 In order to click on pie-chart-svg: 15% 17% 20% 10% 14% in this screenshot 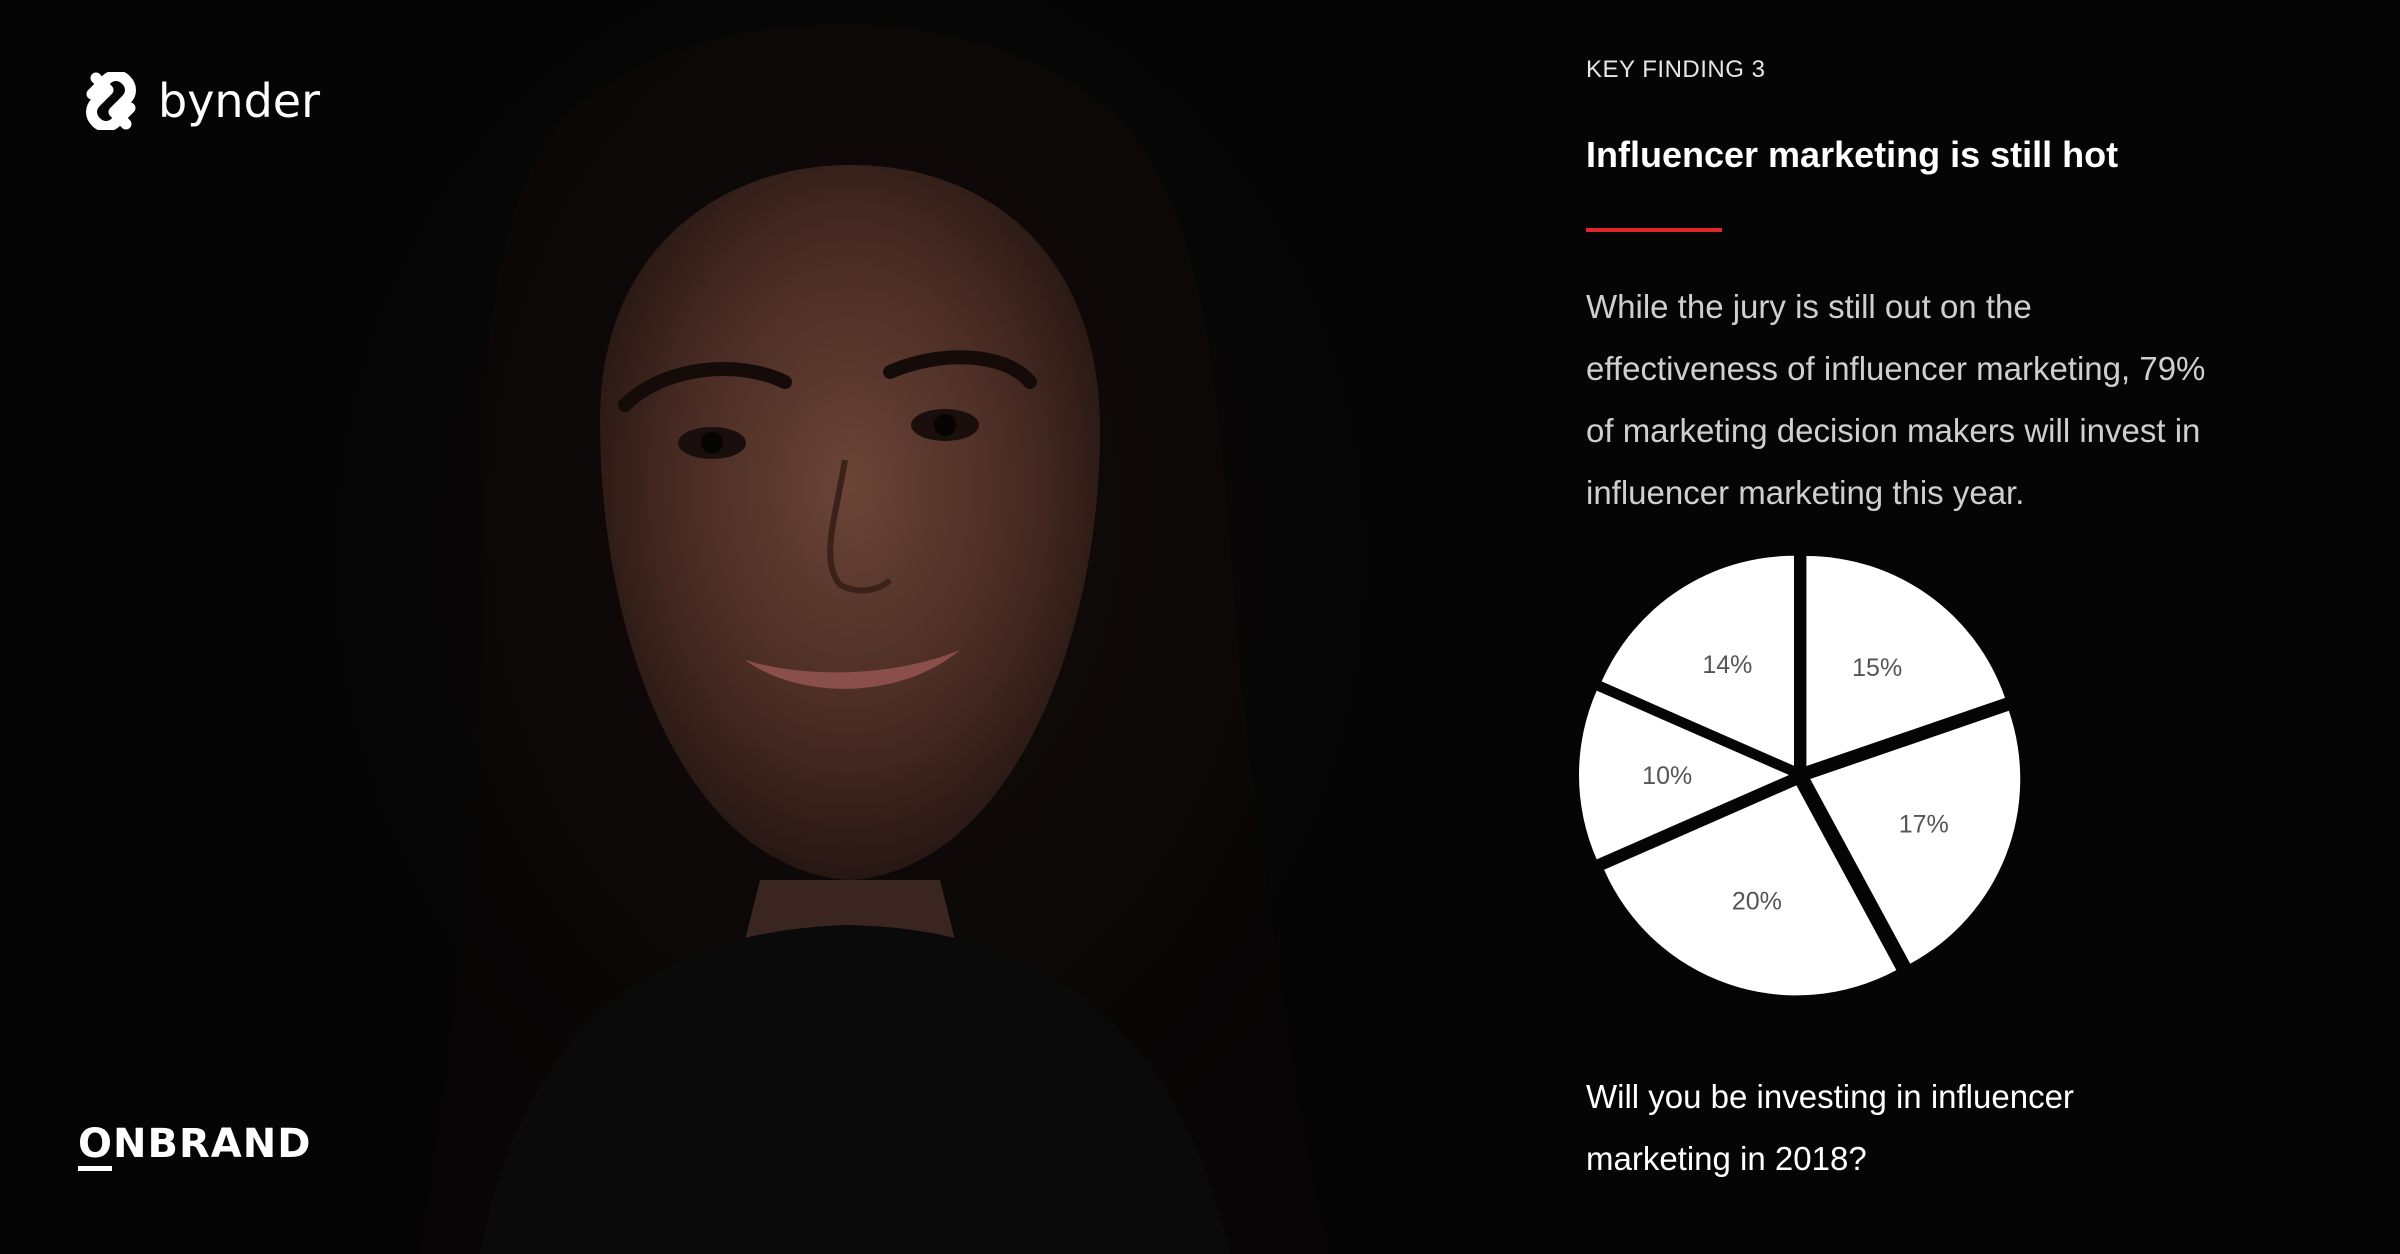, I will do `click(1800, 775)`.